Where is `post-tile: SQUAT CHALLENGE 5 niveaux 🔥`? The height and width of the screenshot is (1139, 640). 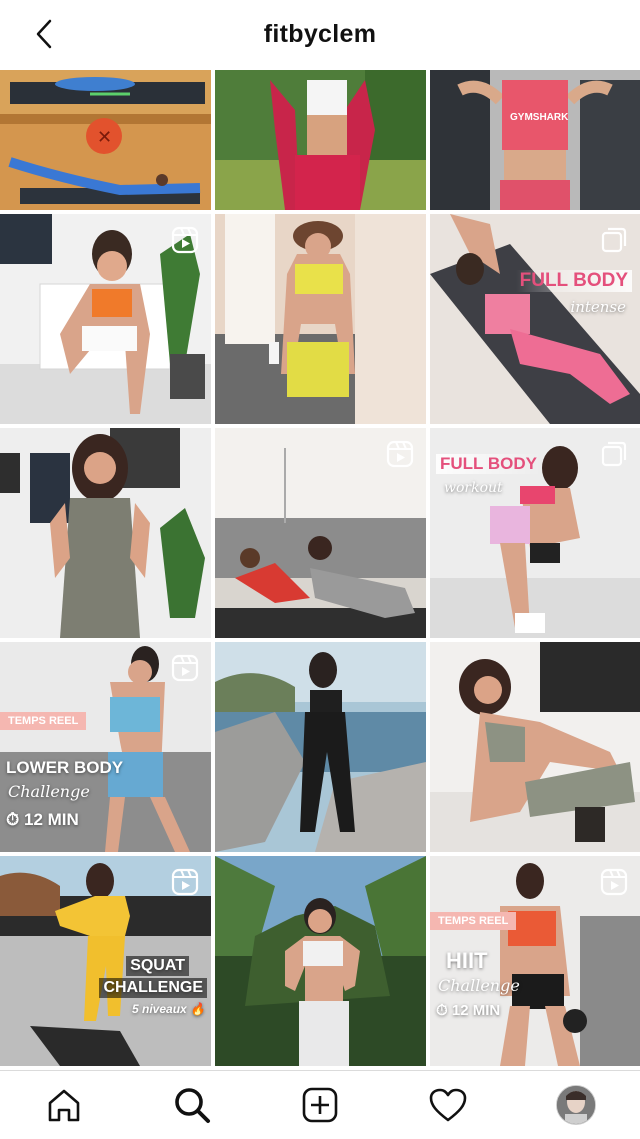
post-tile: SQUAT CHALLENGE 5 niveaux 🔥 is located at coordinates (105, 961).